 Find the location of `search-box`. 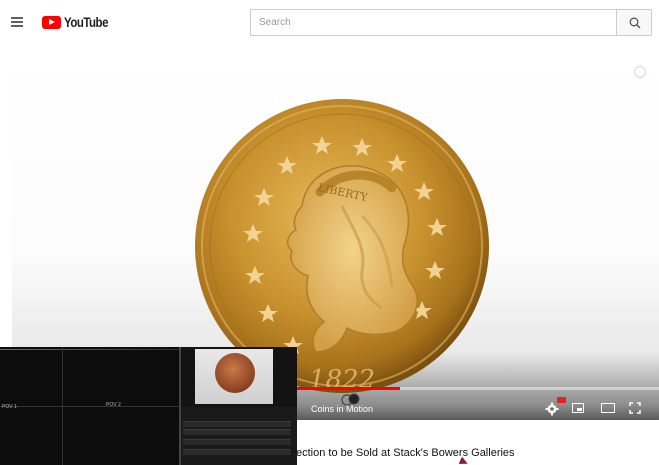

search-box is located at coordinates (433, 22).